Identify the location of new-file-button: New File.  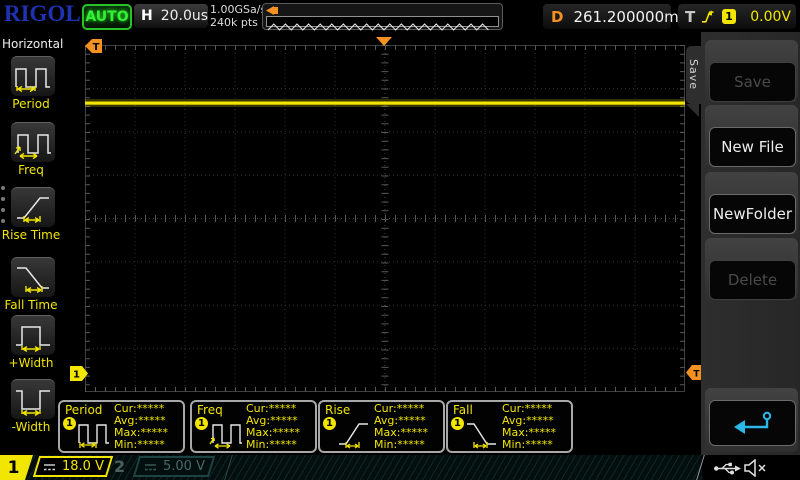
(752, 147).